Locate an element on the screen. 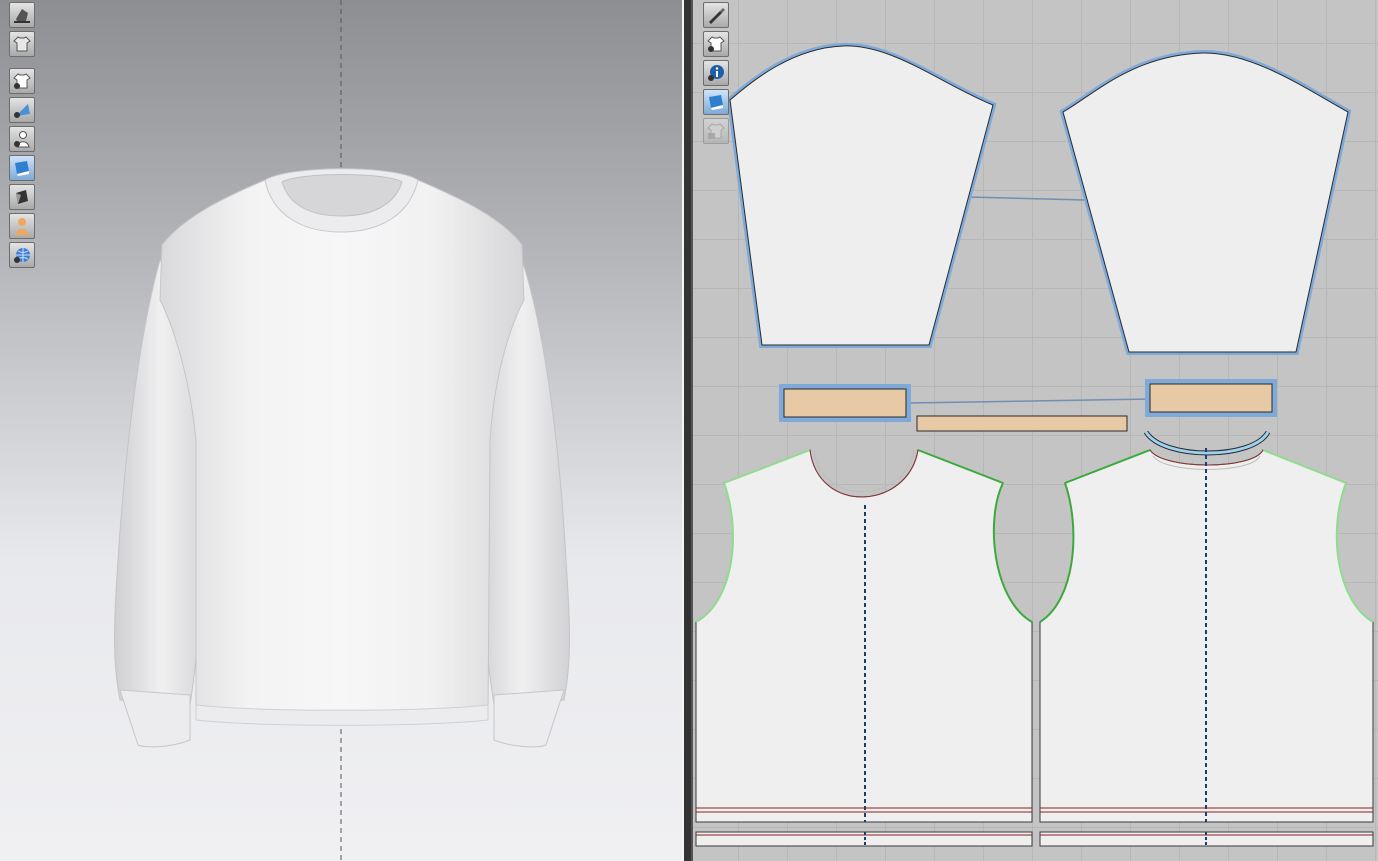 This screenshot has width=1378, height=861. shading-display-icon is located at coordinates (22, 197).